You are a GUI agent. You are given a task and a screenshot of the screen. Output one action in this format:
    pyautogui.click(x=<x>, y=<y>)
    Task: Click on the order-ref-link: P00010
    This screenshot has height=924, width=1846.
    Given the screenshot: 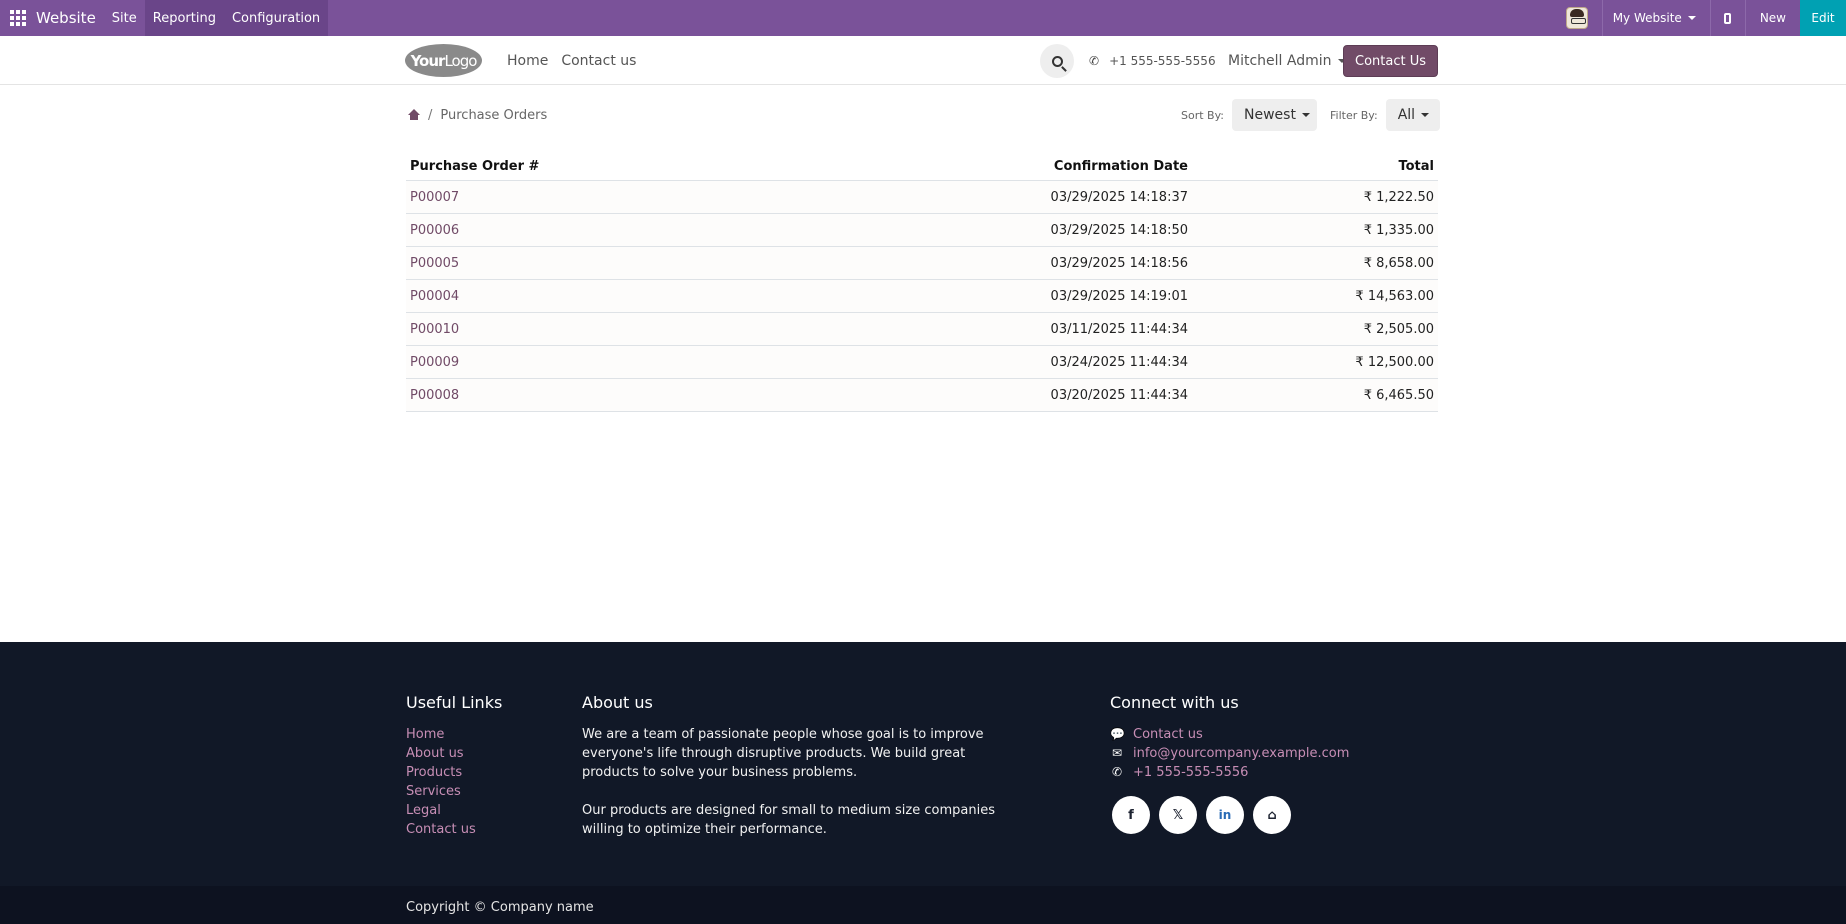 What is the action you would take?
    pyautogui.click(x=666, y=329)
    